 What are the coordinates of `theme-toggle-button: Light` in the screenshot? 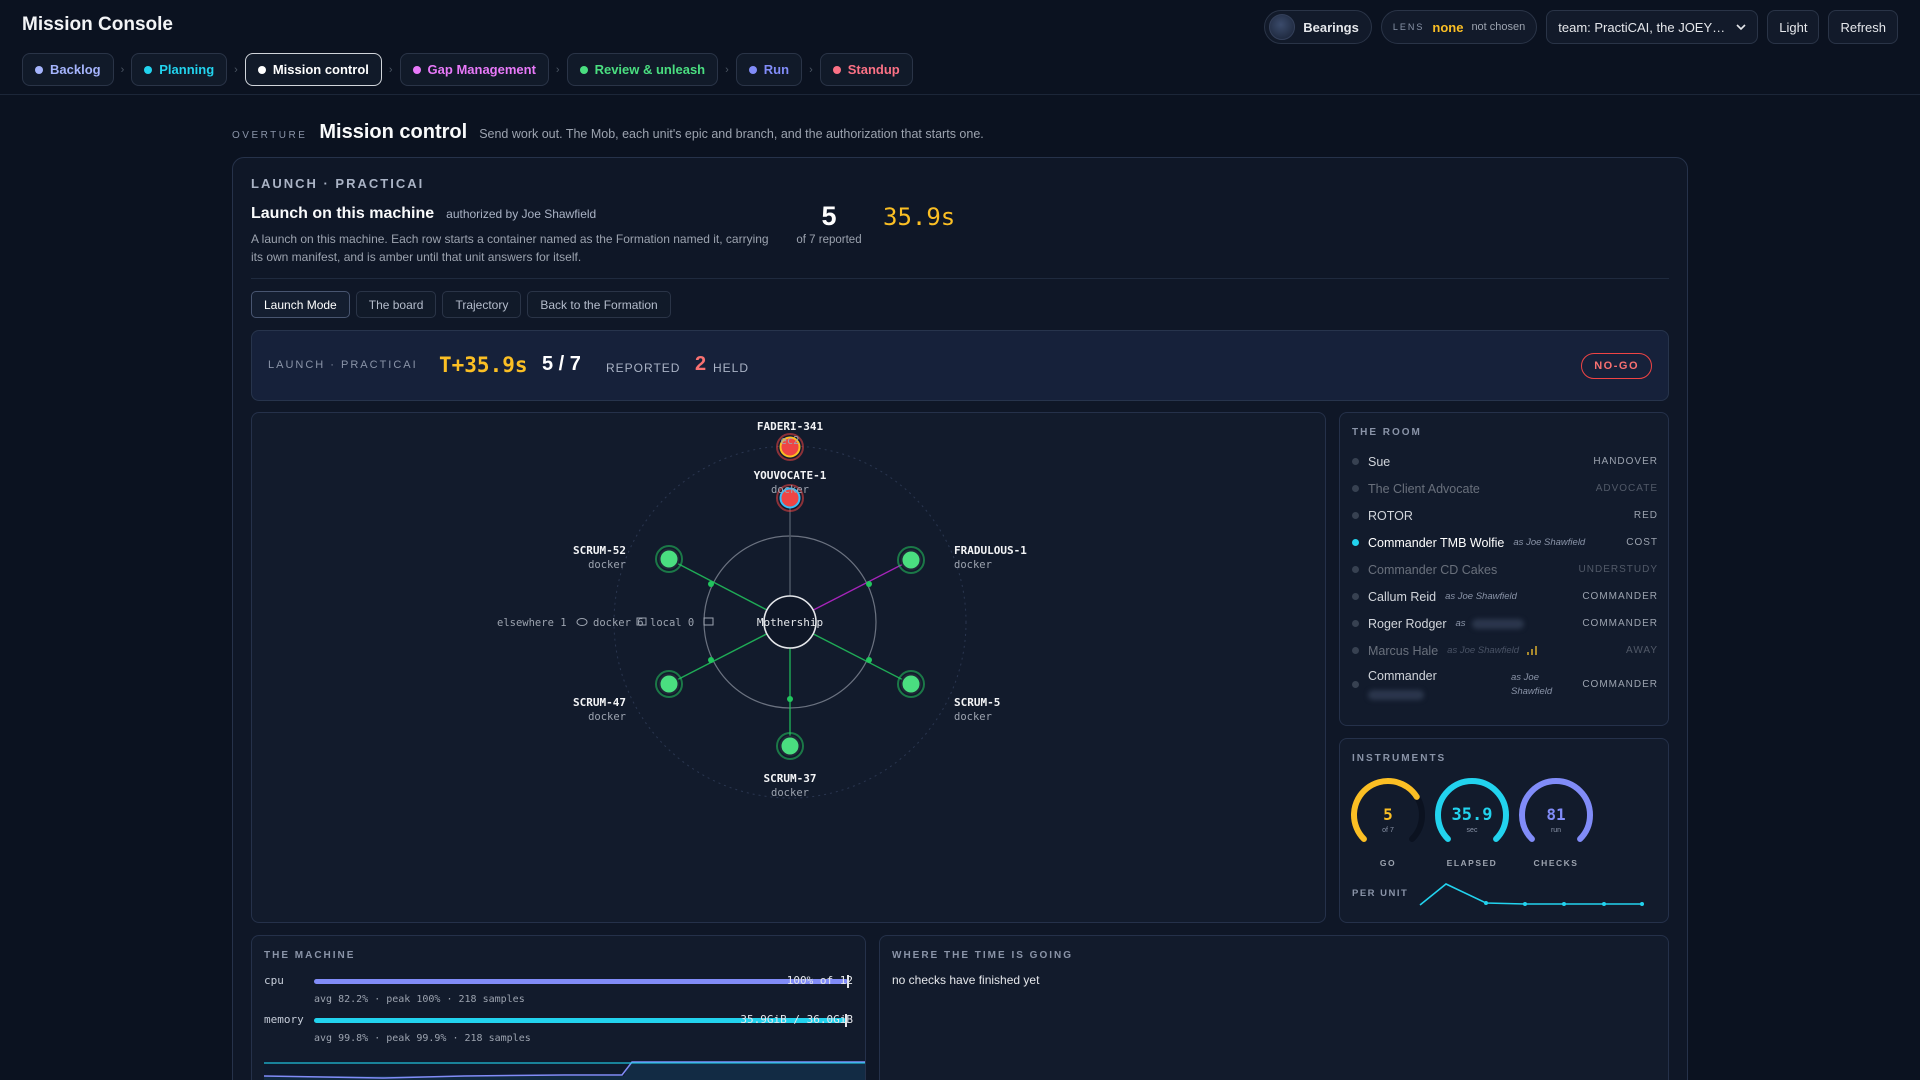 It's located at (1793, 27).